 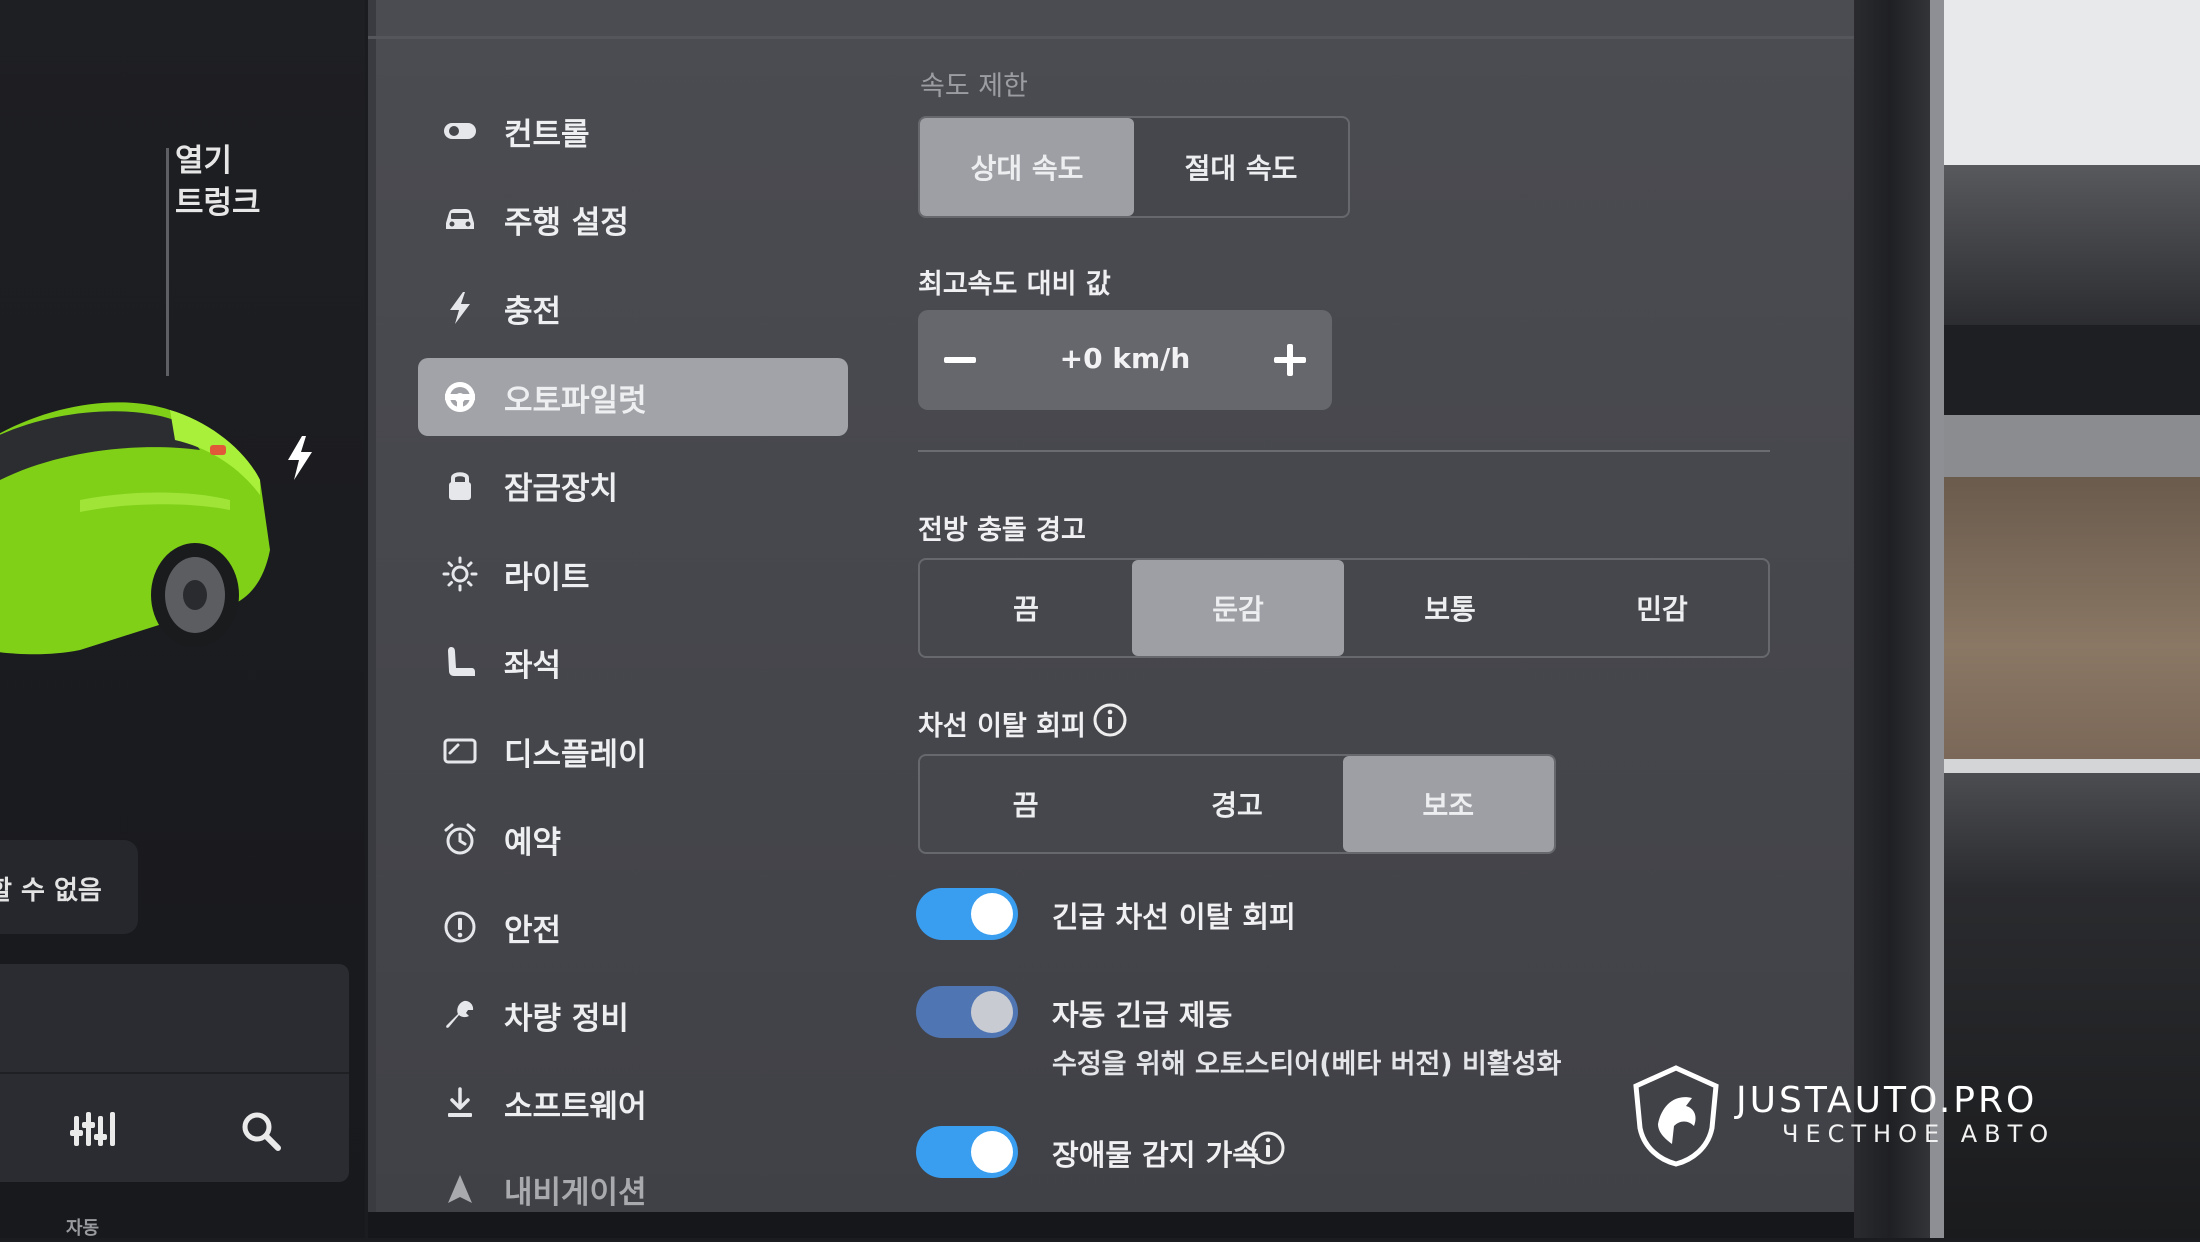 I want to click on menu-label: 차량 정비, so click(x=566, y=1018).